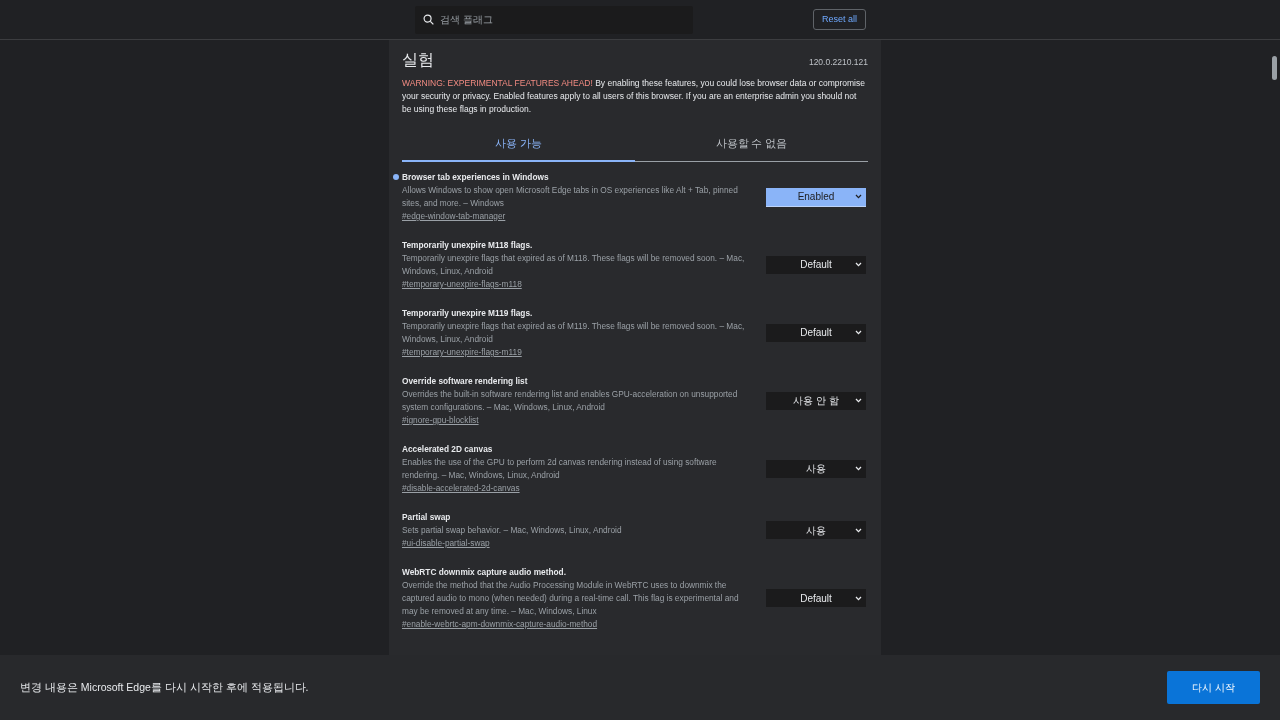  I want to click on flag-description: Sets partial swap behavior. – Mac, Windows, Linux, Android, so click(512, 530).